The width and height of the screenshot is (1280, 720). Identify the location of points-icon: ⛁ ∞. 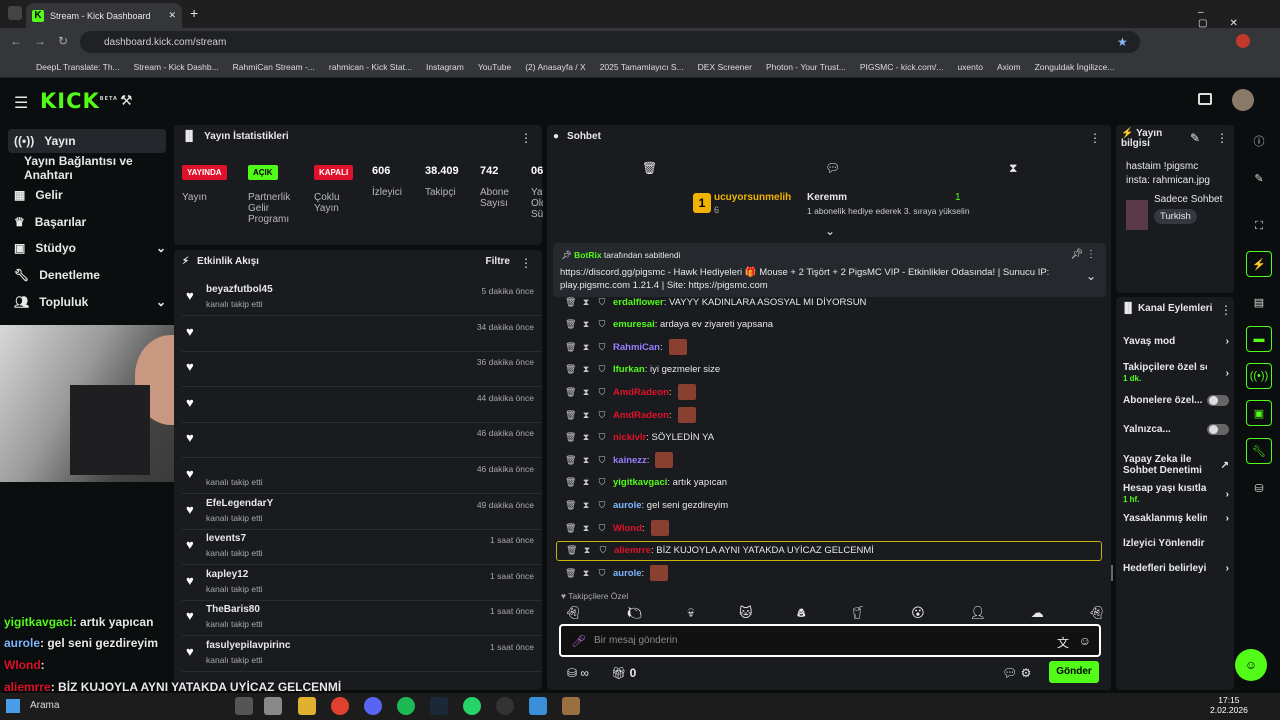
(578, 673).